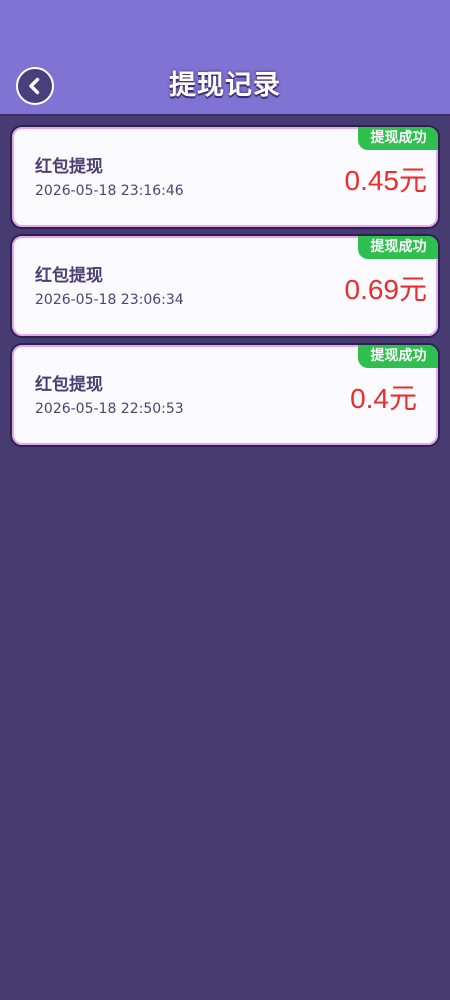 This screenshot has height=1000, width=450. I want to click on record-amount: 0.4元, so click(383, 398).